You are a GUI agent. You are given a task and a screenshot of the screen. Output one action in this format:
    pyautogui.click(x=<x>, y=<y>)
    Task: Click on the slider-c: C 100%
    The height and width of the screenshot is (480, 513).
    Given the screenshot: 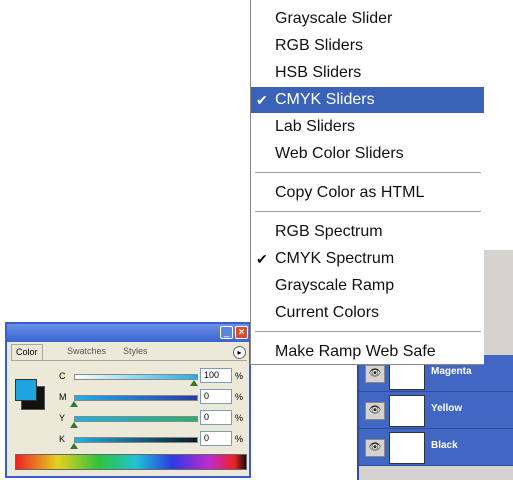 What is the action you would take?
    pyautogui.click(x=130, y=379)
    